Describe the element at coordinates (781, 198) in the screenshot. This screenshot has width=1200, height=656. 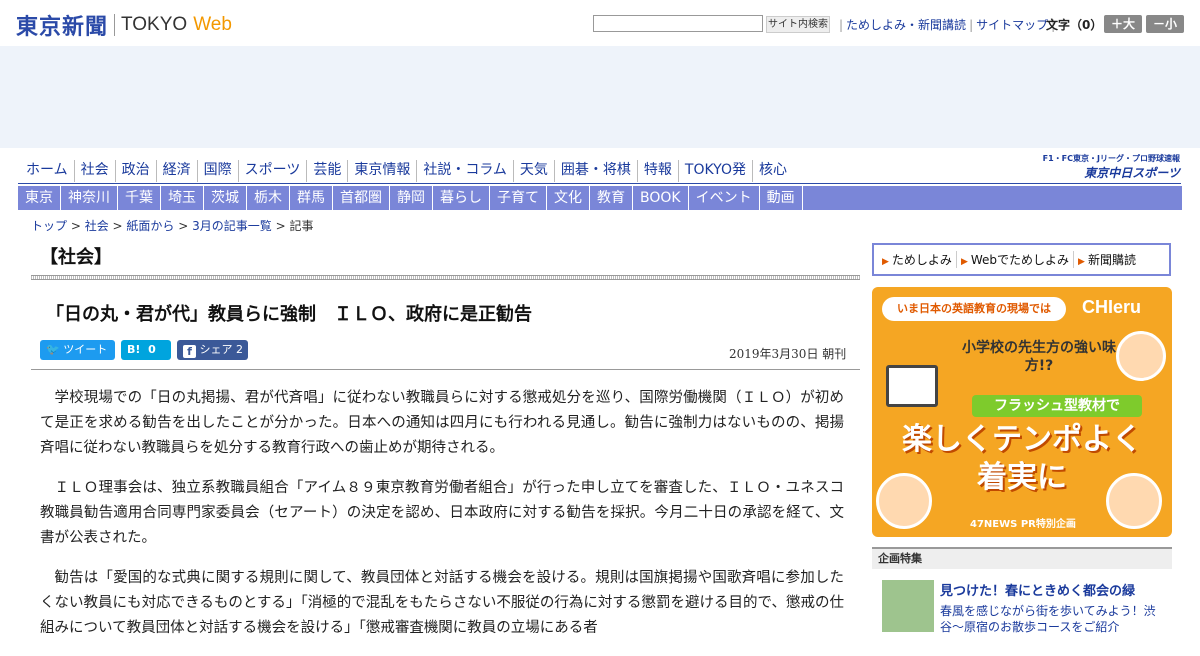
I see `nav2-item-video: 動画` at that location.